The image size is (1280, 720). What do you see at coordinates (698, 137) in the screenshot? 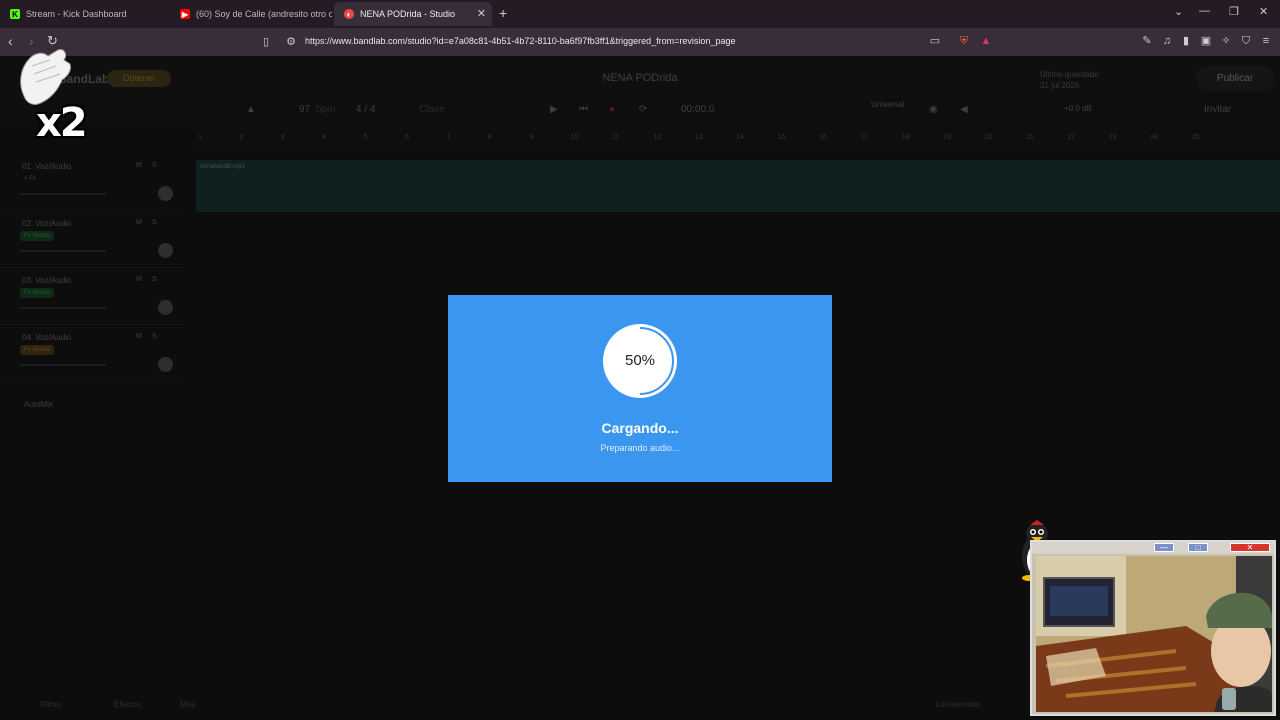
I see `ruler-mark: 13` at bounding box center [698, 137].